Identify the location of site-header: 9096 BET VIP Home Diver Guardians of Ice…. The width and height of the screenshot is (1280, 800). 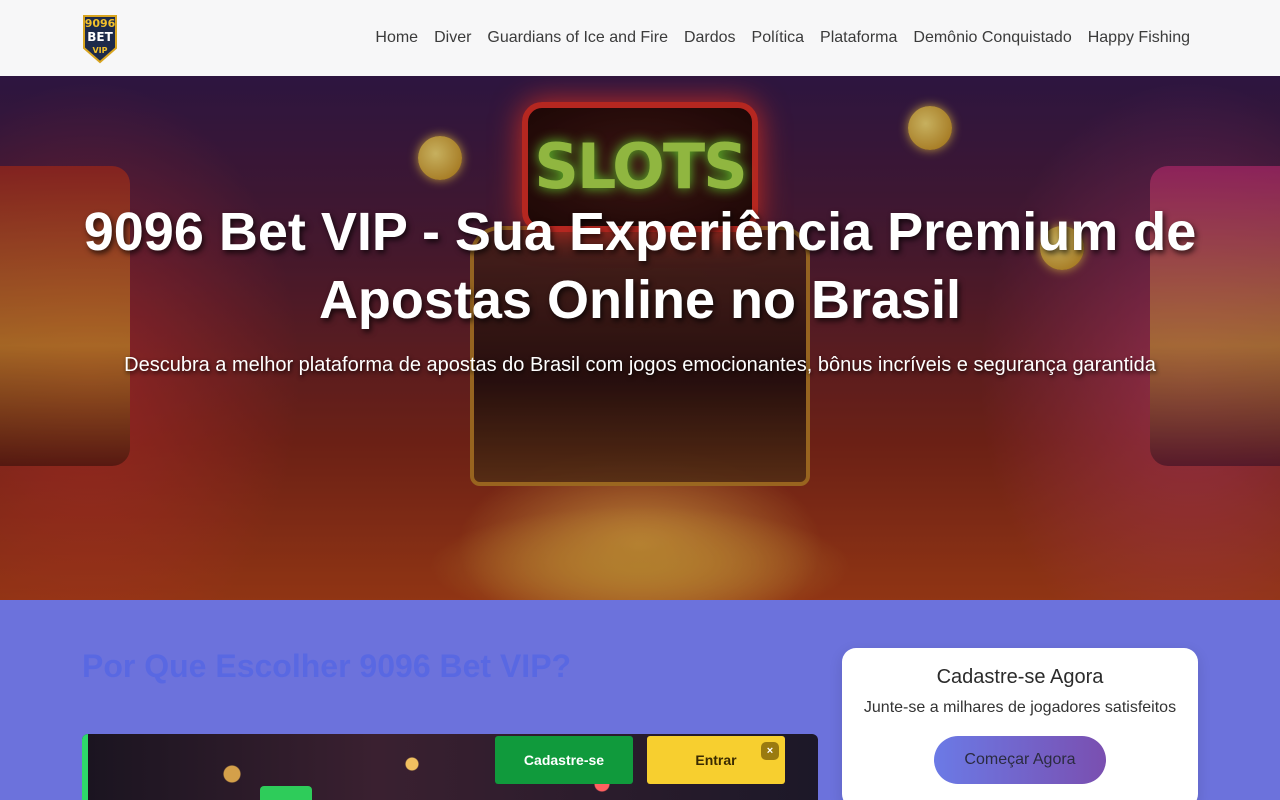
(640, 38).